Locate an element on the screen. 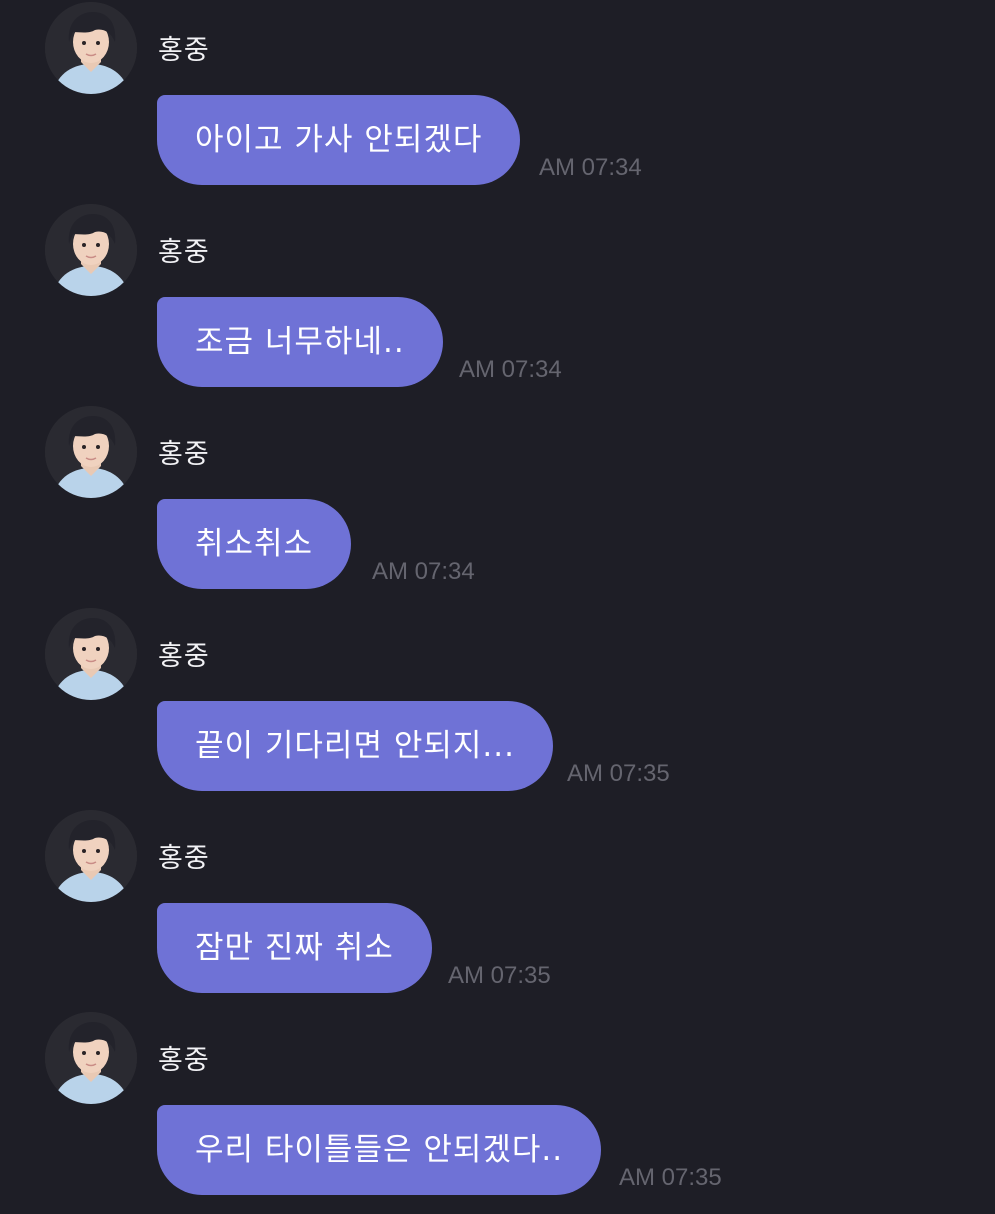 The height and width of the screenshot is (1214, 995). message-bubble: 아이고 가사 안되겠다 is located at coordinates (339, 140).